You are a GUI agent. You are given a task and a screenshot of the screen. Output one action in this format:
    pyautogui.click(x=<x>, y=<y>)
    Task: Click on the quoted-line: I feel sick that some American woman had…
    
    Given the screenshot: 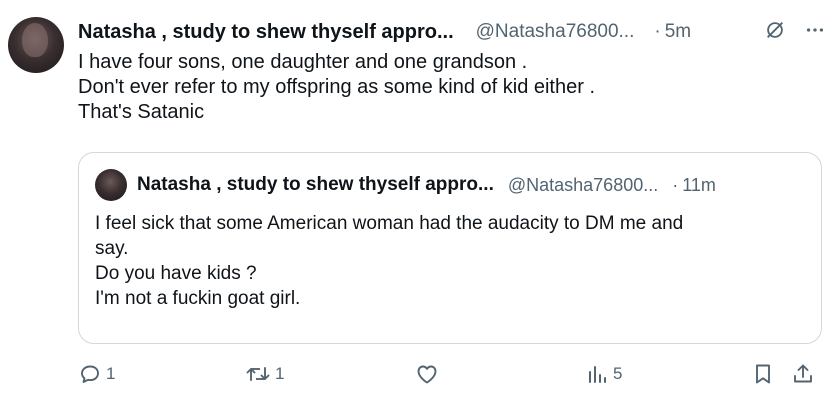 What is the action you would take?
    pyautogui.click(x=389, y=223)
    